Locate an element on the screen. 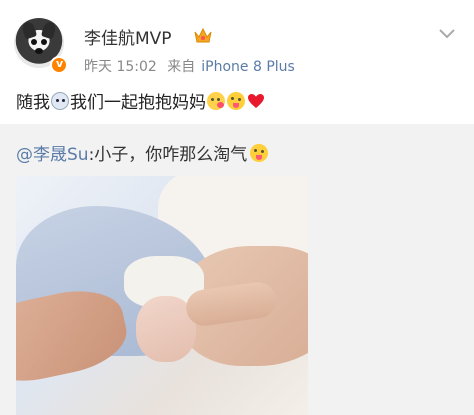 The height and width of the screenshot is (415, 474). heart-icon is located at coordinates (256, 100).